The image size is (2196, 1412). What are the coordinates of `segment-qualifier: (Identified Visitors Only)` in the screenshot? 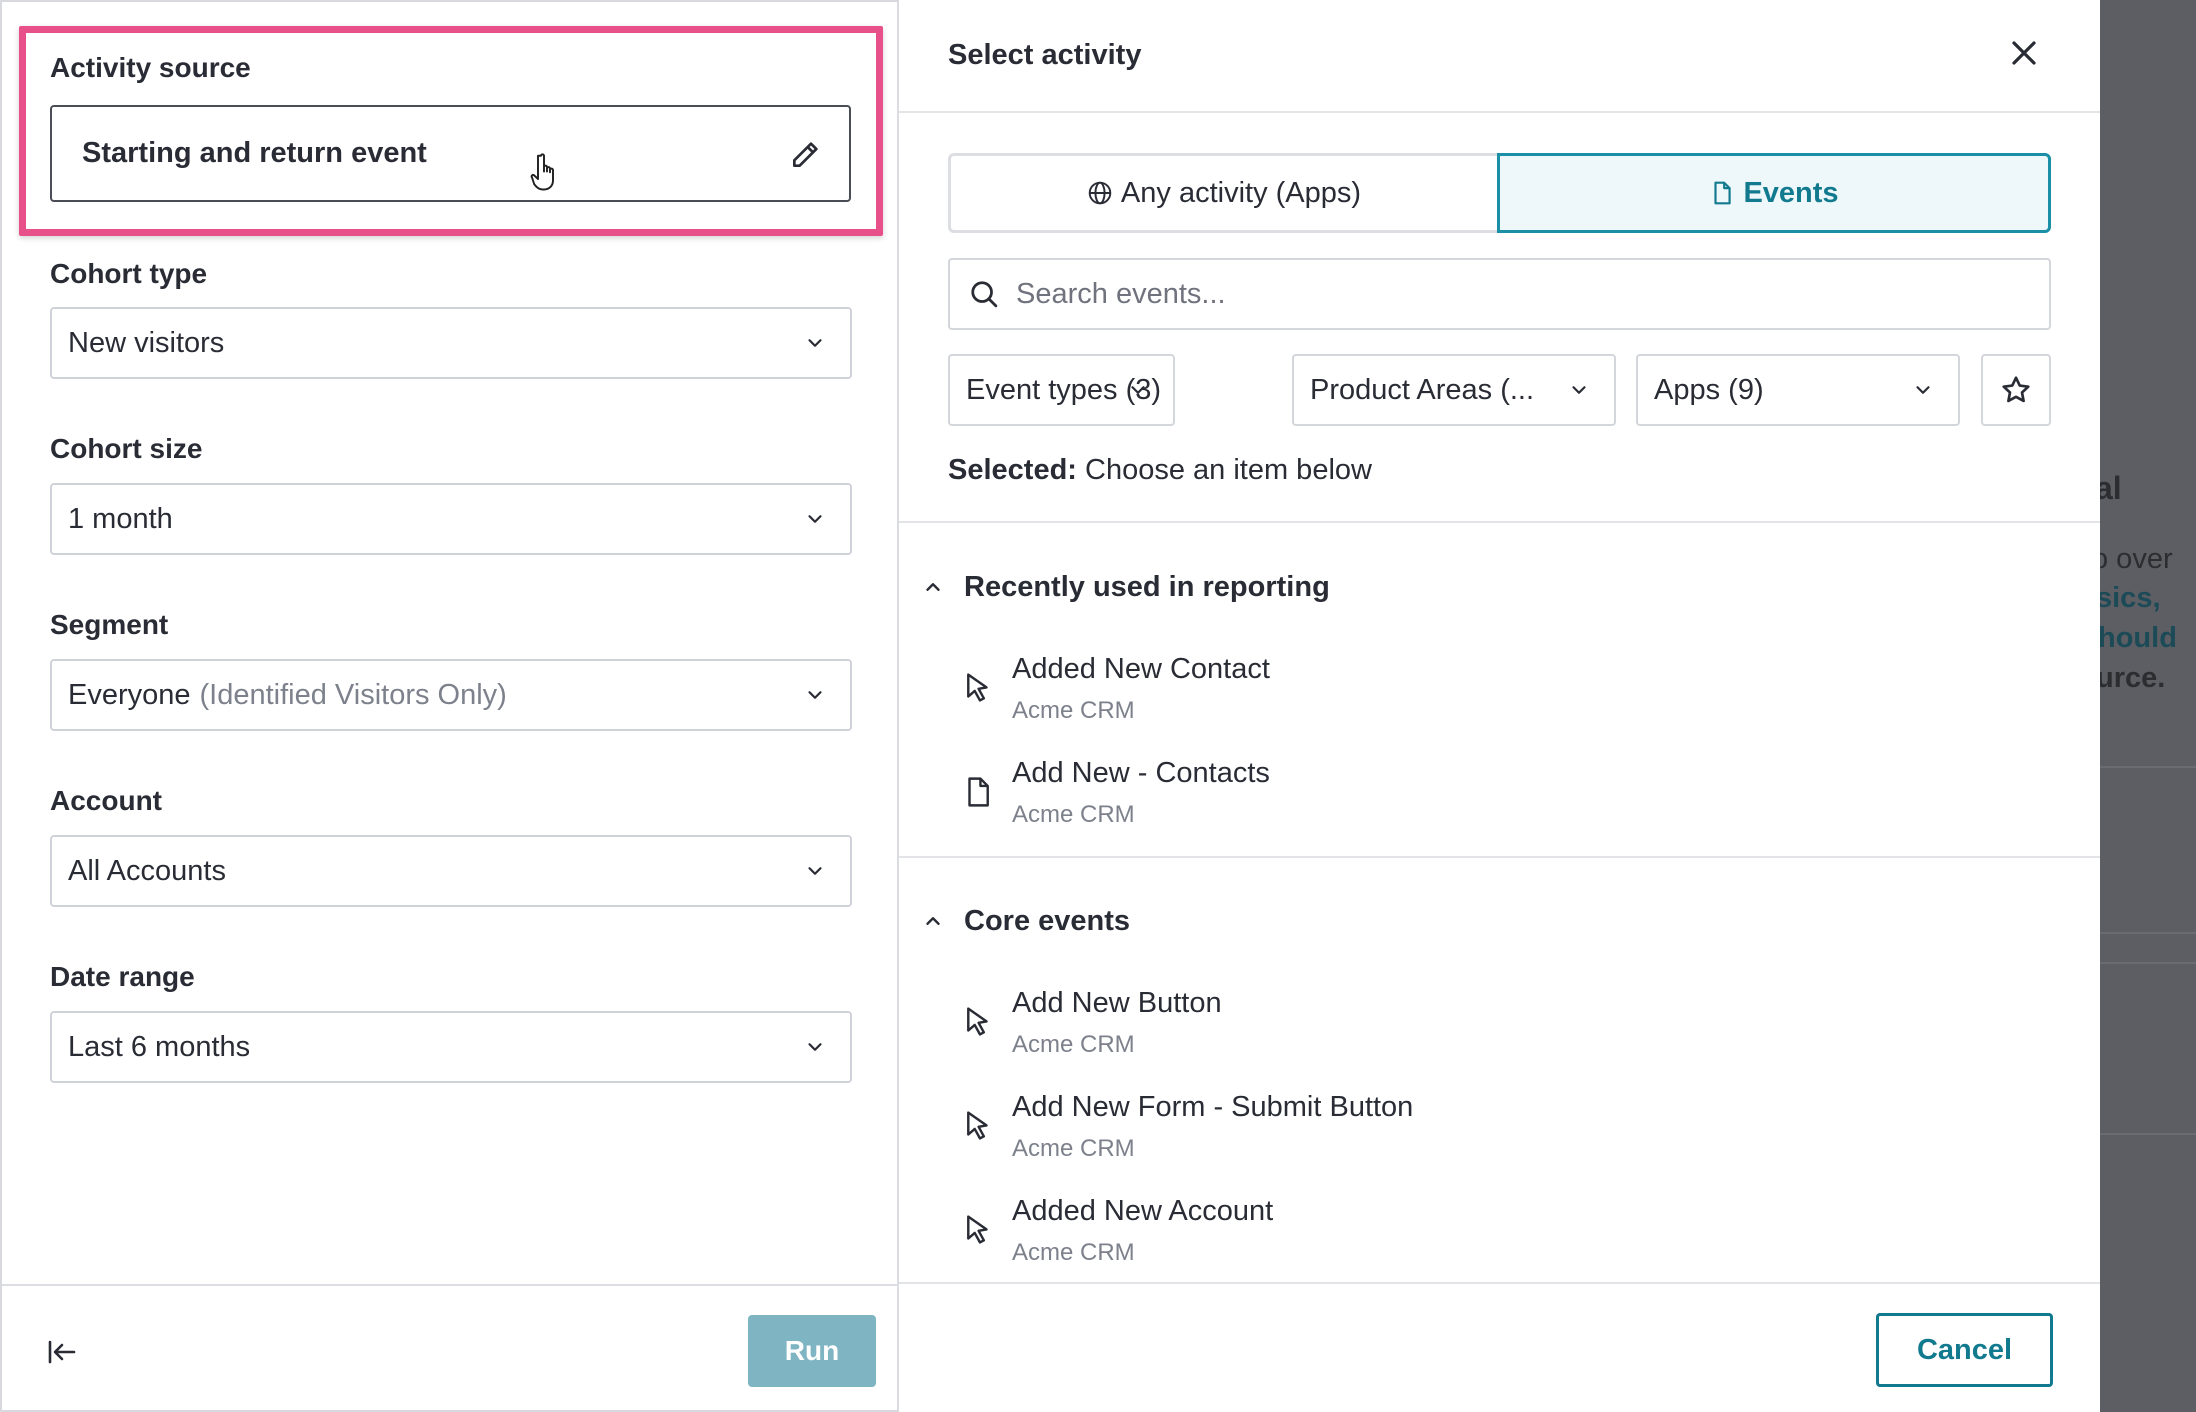 It's located at (353, 694).